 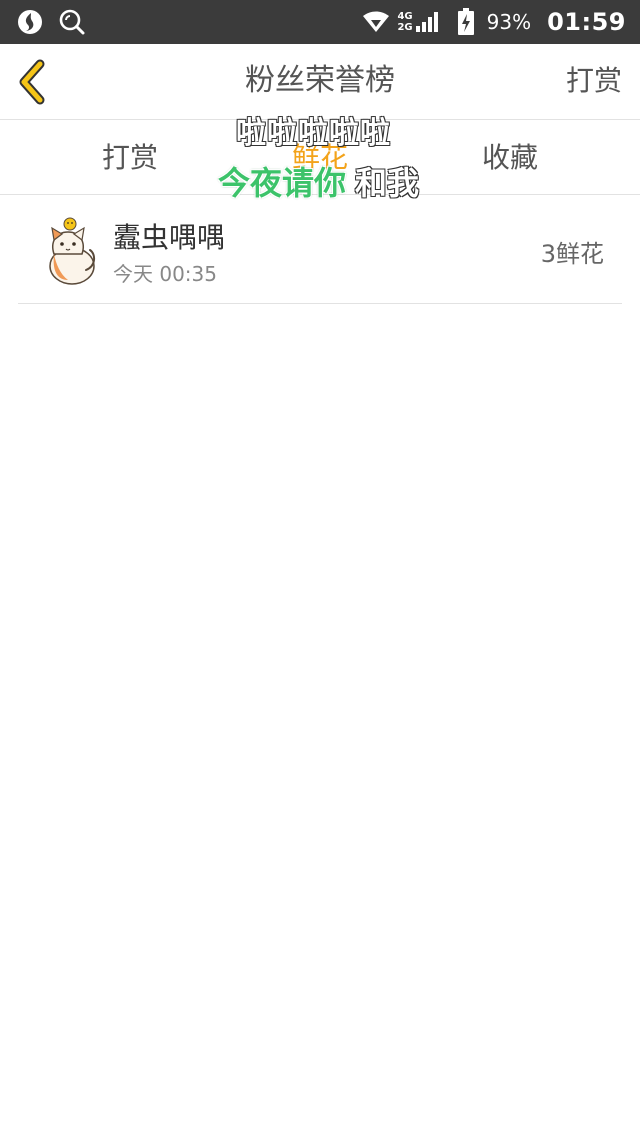 I want to click on back-button, so click(x=35, y=82).